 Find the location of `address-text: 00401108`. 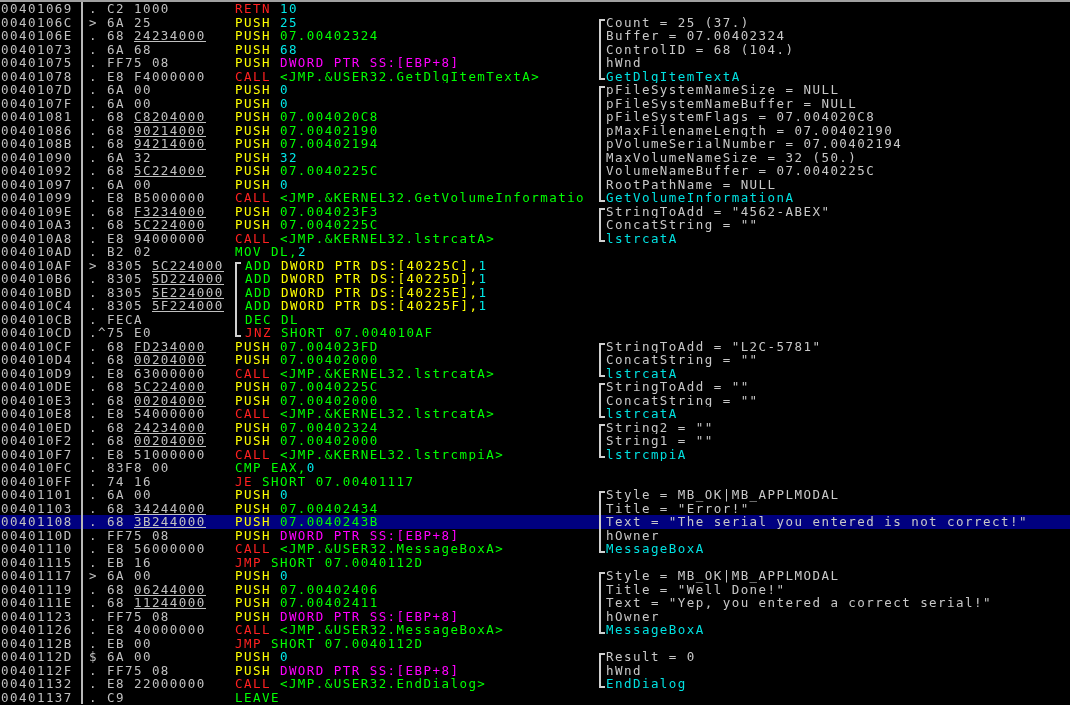

address-text: 00401108 is located at coordinates (37, 522).